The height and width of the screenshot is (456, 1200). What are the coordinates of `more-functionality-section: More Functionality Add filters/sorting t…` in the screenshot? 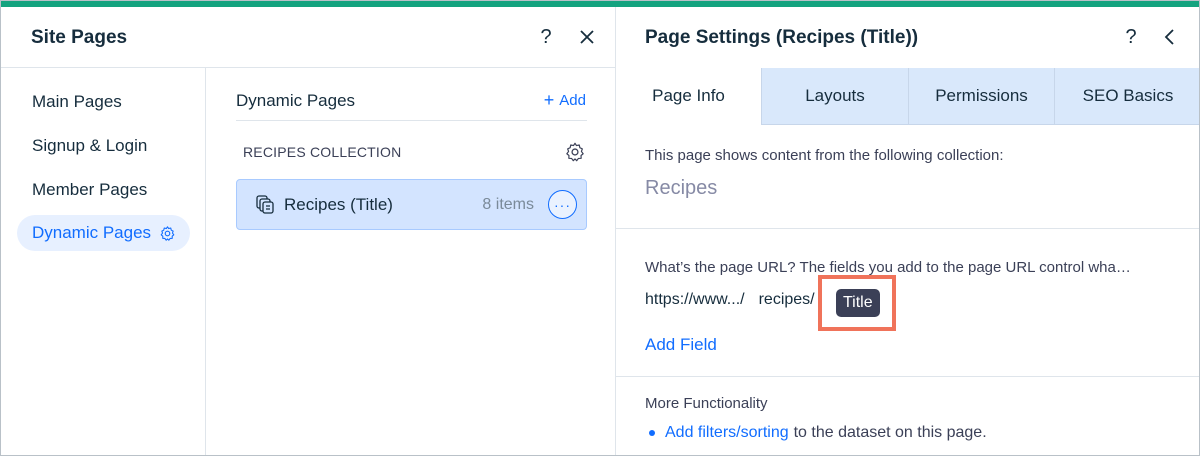 It's located at (907, 416).